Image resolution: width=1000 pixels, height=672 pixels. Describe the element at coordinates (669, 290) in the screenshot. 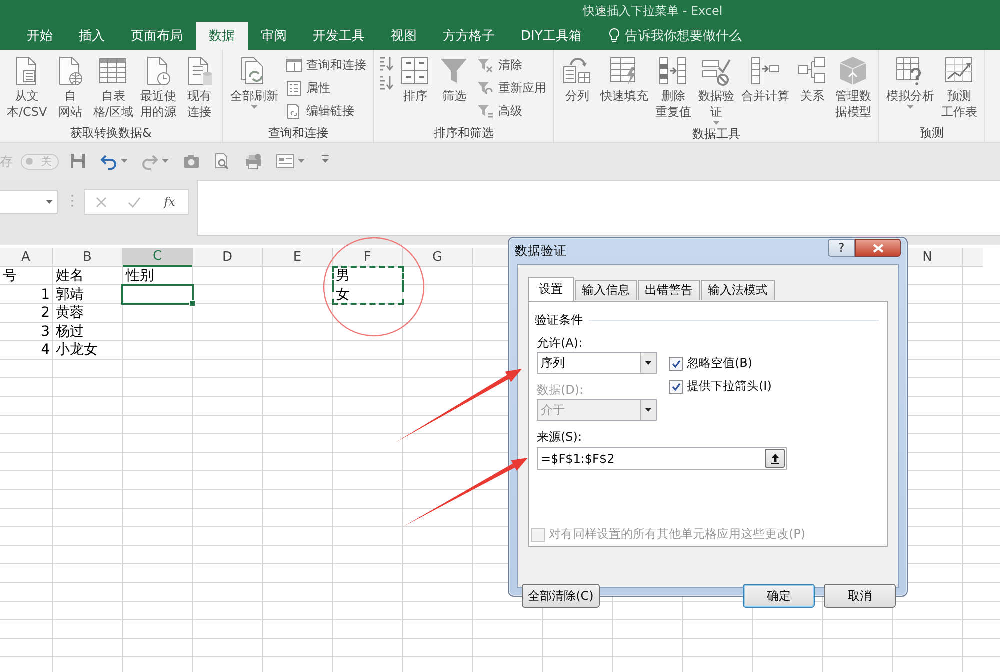

I see `dialog-tab: 出错警告` at that location.